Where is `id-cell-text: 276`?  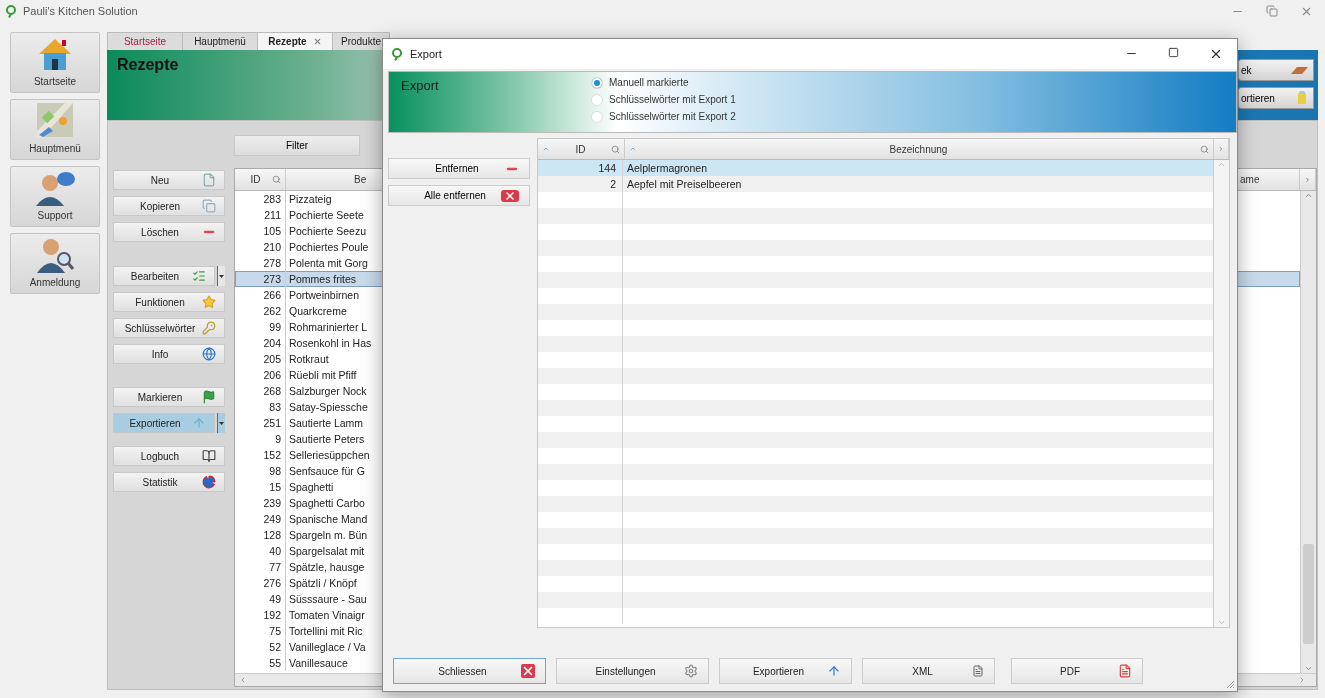 id-cell-text: 276 is located at coordinates (272, 583).